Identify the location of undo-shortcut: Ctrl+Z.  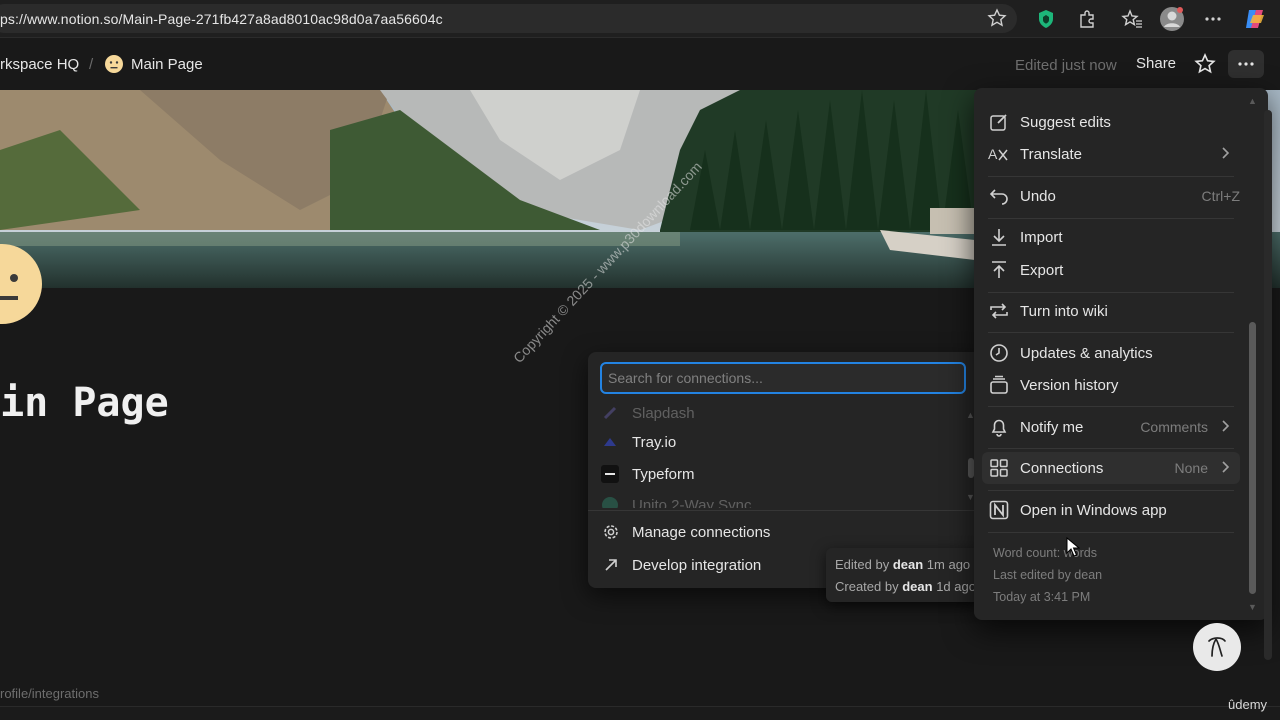
(1221, 196).